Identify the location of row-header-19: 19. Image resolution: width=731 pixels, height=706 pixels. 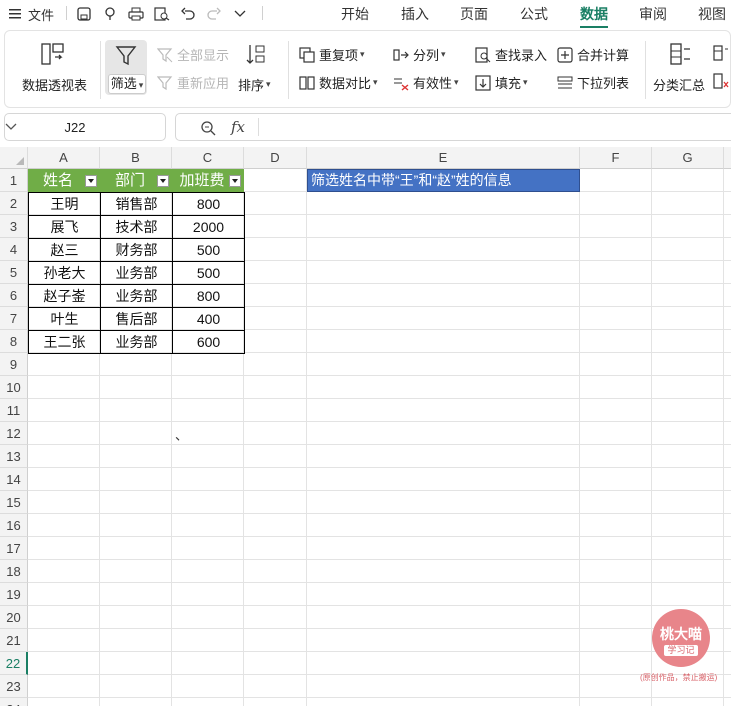
(14, 594).